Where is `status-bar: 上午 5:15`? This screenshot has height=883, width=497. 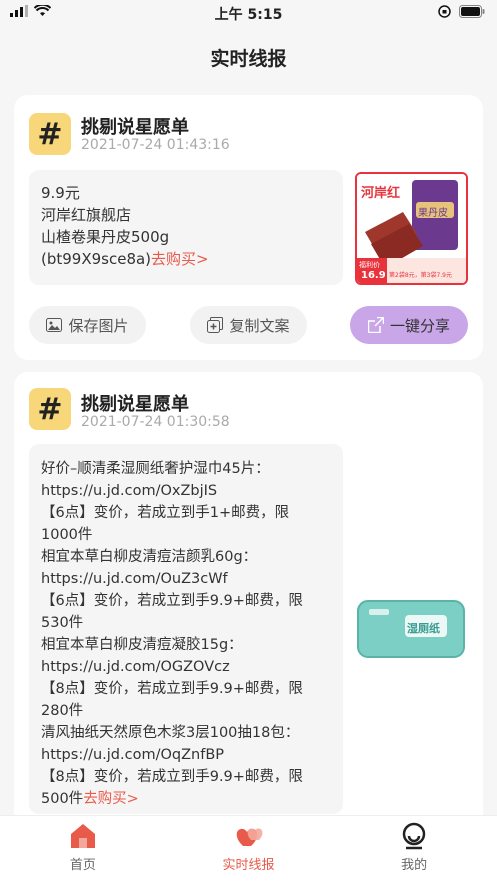 status-bar: 上午 5:15 is located at coordinates (248, 14).